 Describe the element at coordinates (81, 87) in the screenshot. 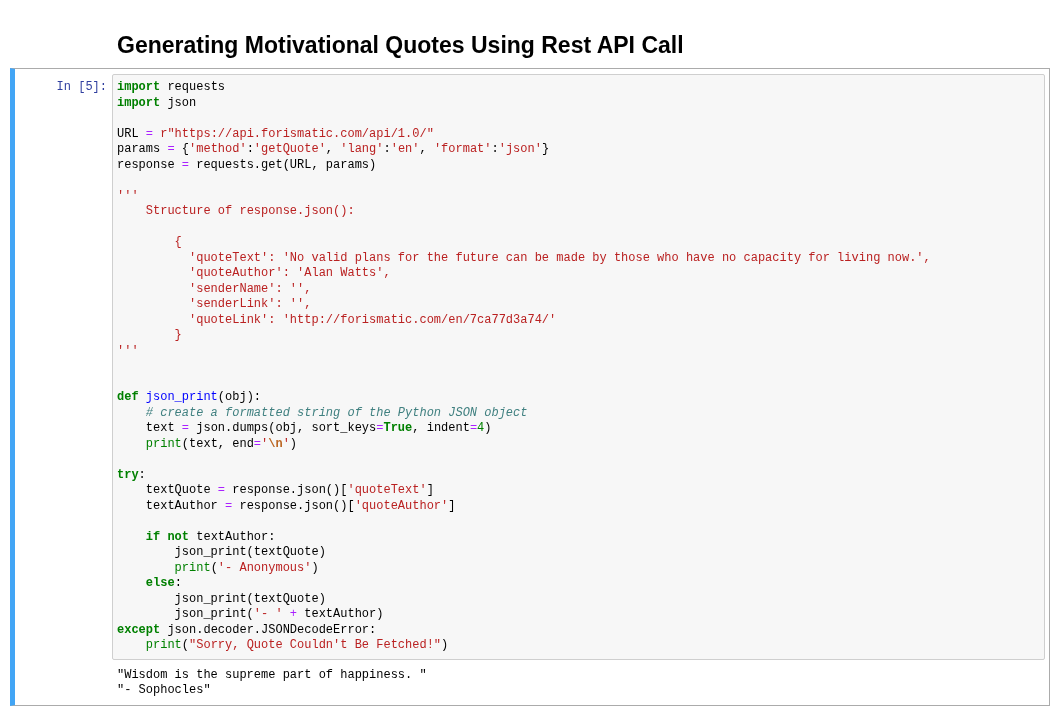

I see `input-prompt: In [5]:` at that location.